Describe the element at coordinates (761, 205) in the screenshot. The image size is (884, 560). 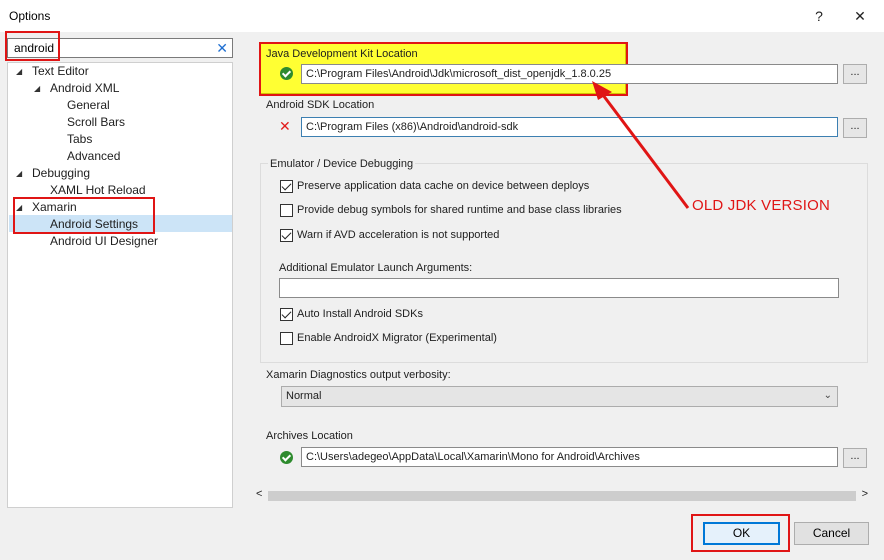
I see `annotation-old-jdk-text: OLD JDK VERSION` at that location.